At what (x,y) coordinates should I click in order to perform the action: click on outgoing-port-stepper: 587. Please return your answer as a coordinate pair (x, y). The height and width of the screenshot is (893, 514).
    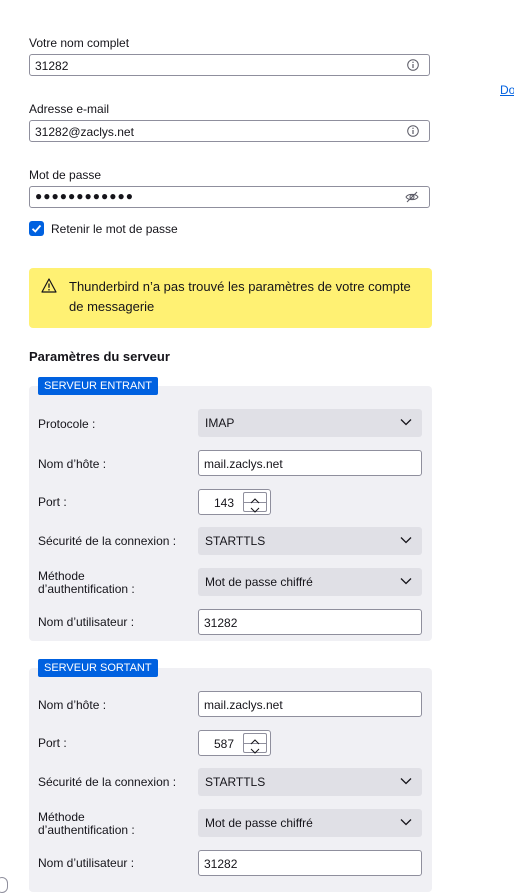
    Looking at the image, I should click on (234, 743).